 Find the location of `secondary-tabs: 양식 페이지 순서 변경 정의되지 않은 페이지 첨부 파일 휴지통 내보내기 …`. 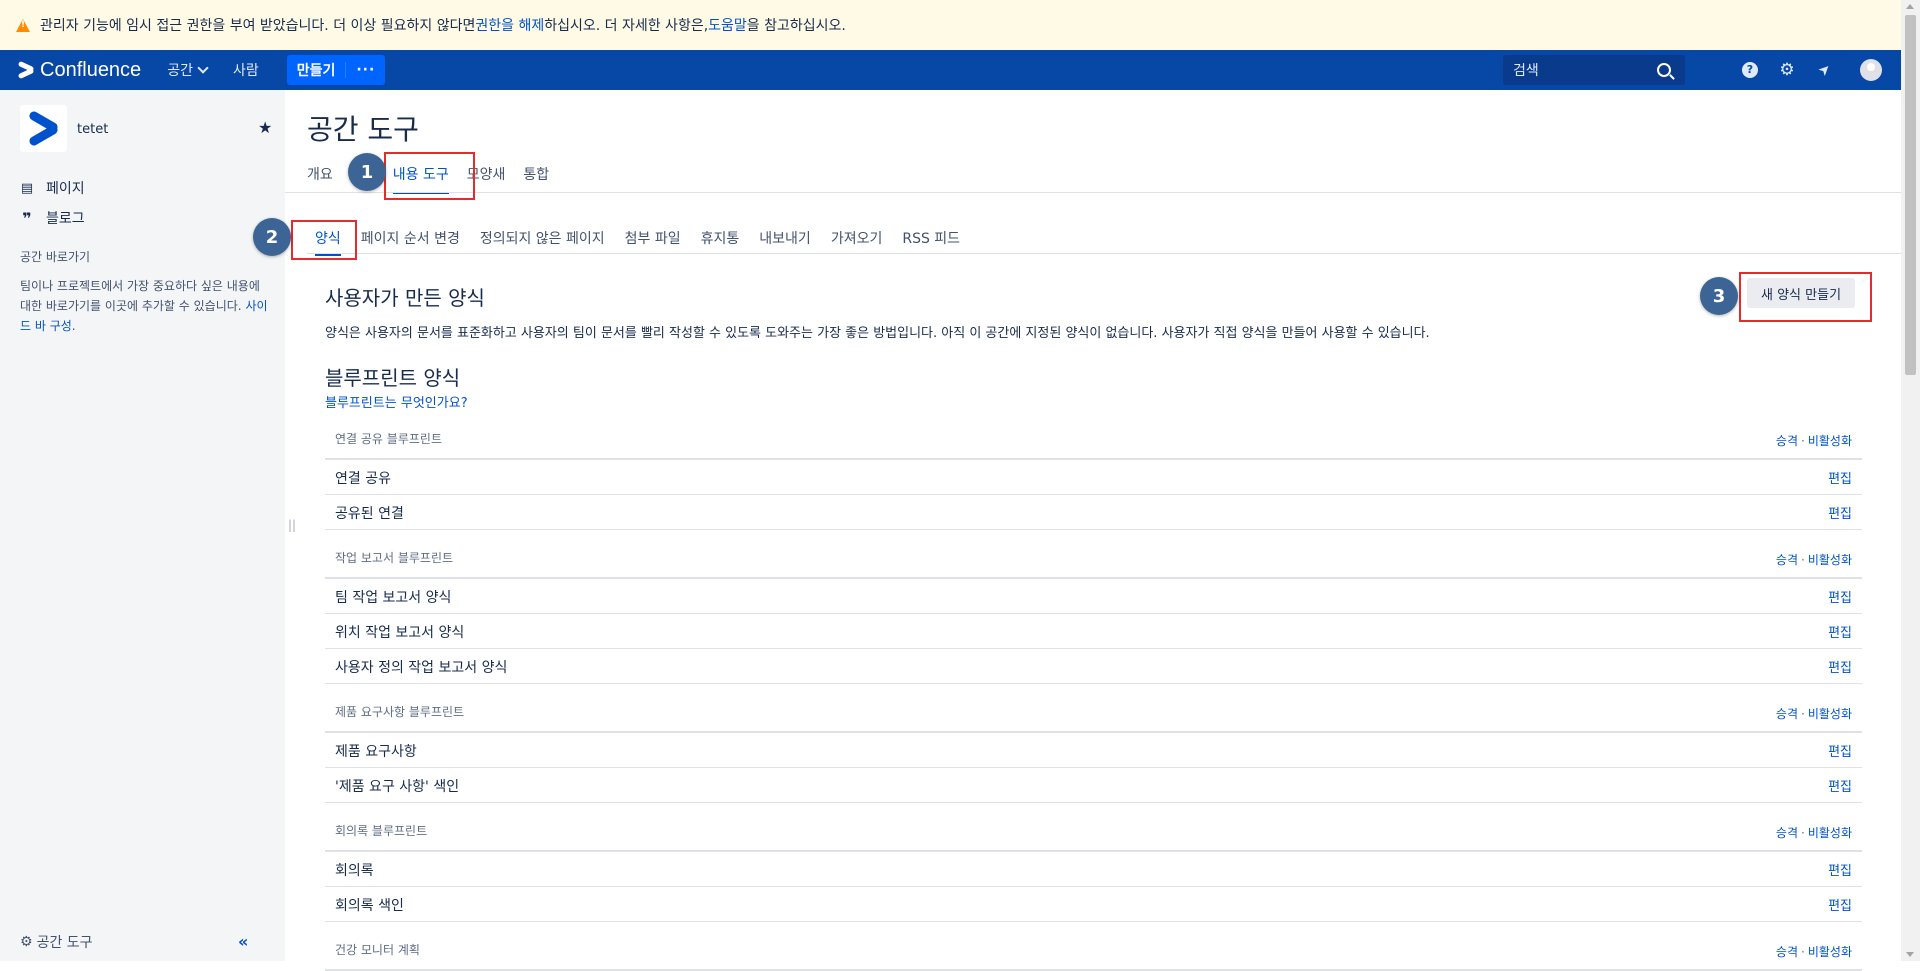

secondary-tabs: 양식 페이지 순서 변경 정의되지 않은 페이지 첨부 파일 휴지통 내보내기 … is located at coordinates (647, 242).